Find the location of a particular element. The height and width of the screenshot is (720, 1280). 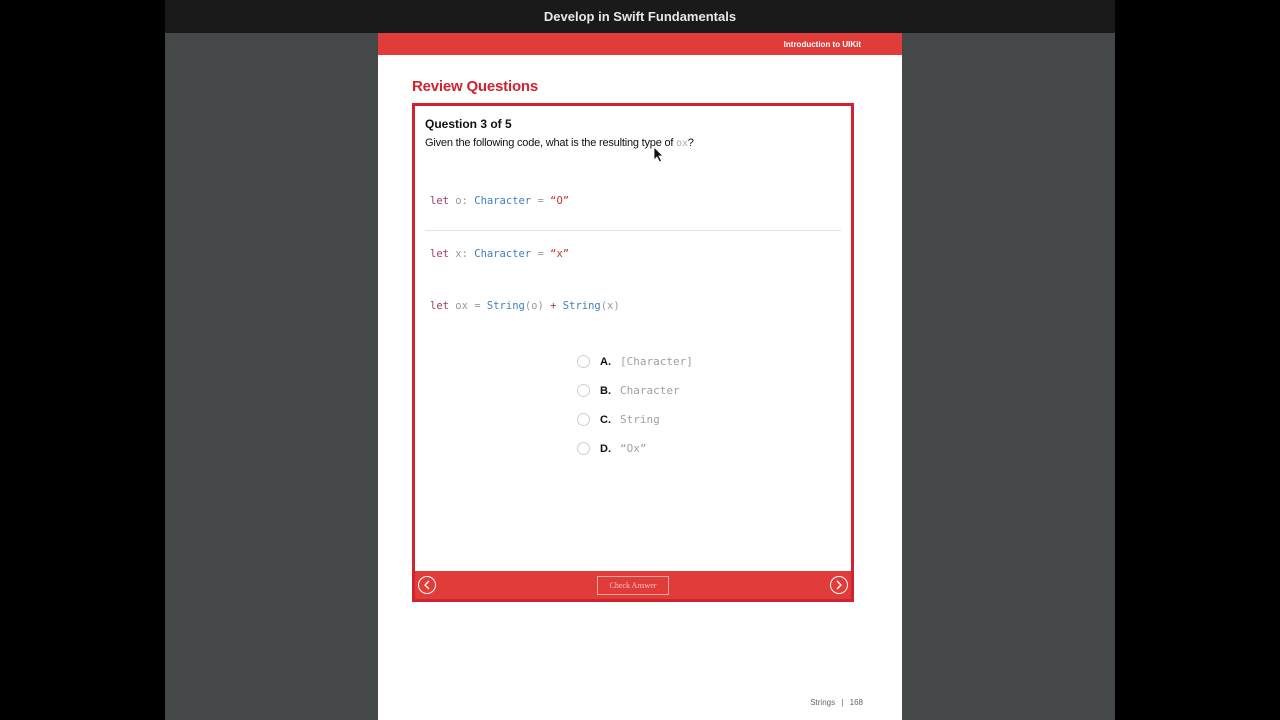

answer-letter: A. is located at coordinates (605, 361).